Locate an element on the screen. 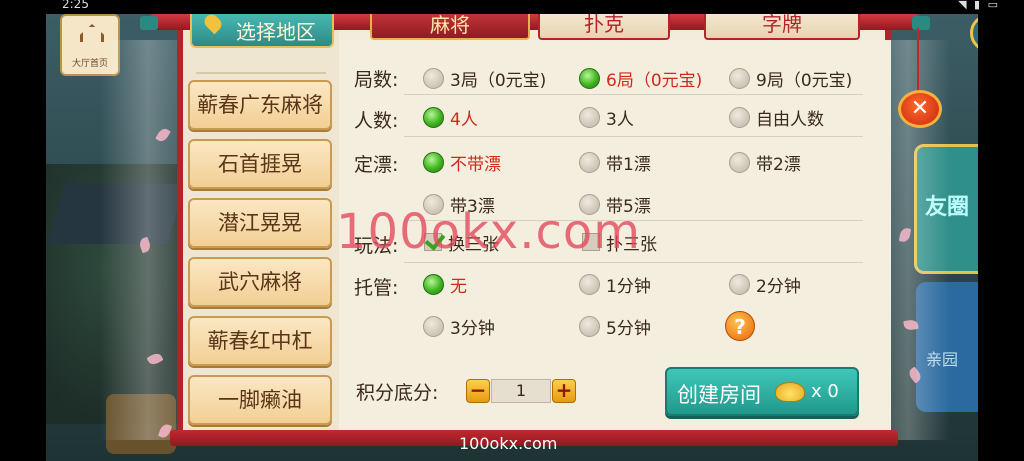 The height and width of the screenshot is (461, 1024). players-option-3: 3人 is located at coordinates (606, 117).